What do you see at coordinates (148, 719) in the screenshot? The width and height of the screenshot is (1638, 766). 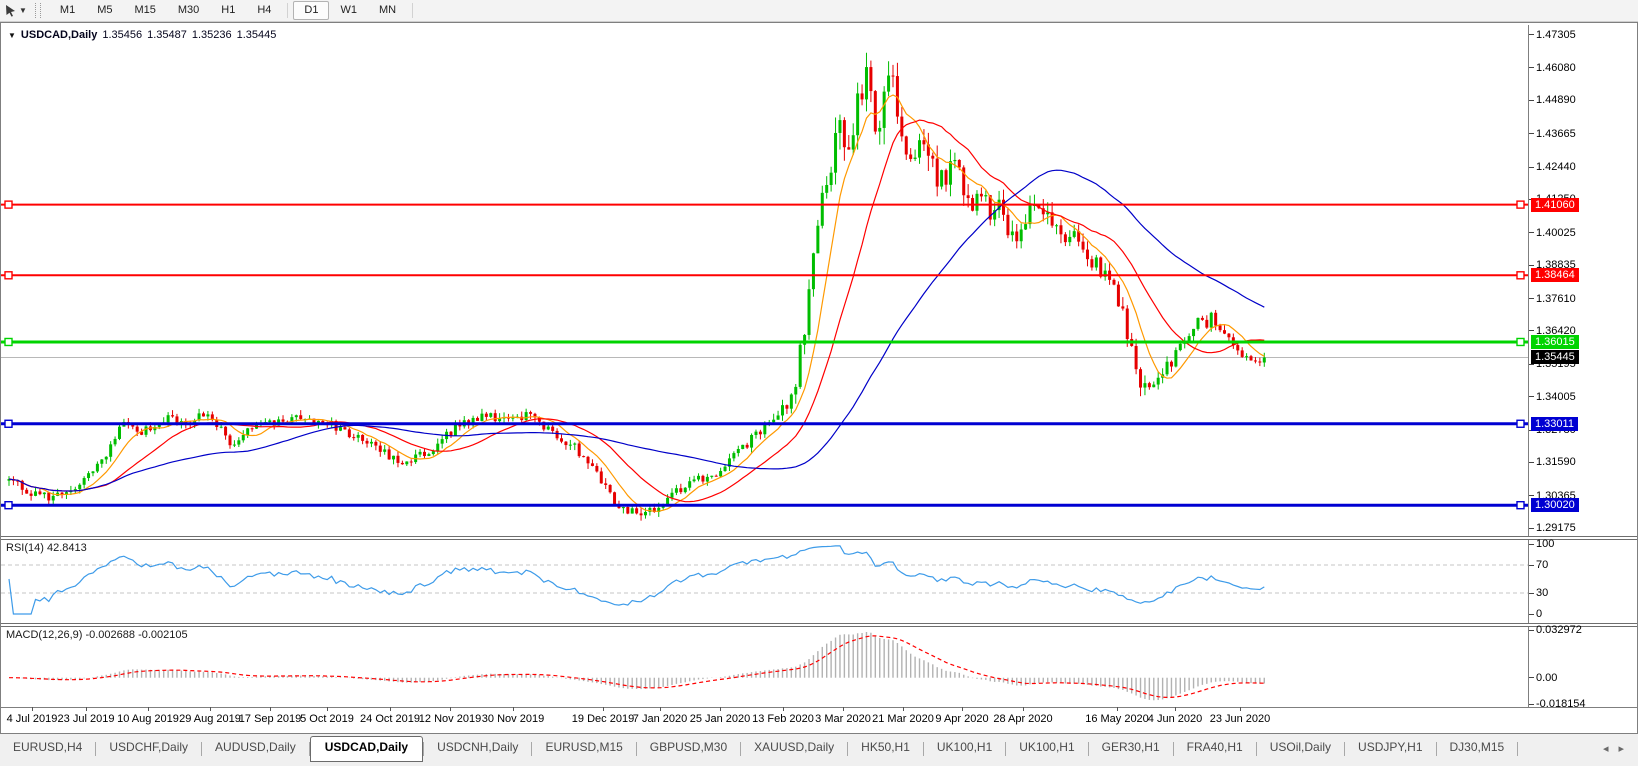 I see `time-axis-date-label: 10 Aug 2019` at bounding box center [148, 719].